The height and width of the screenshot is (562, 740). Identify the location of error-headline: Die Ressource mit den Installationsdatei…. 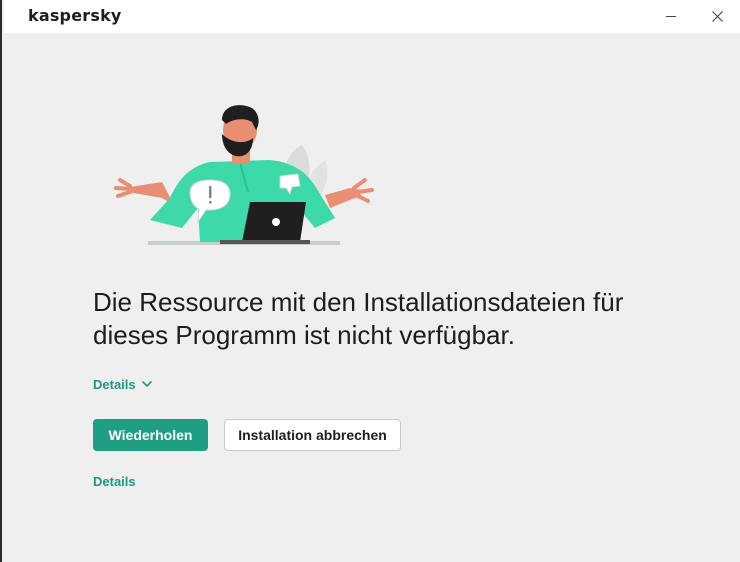
(358, 318).